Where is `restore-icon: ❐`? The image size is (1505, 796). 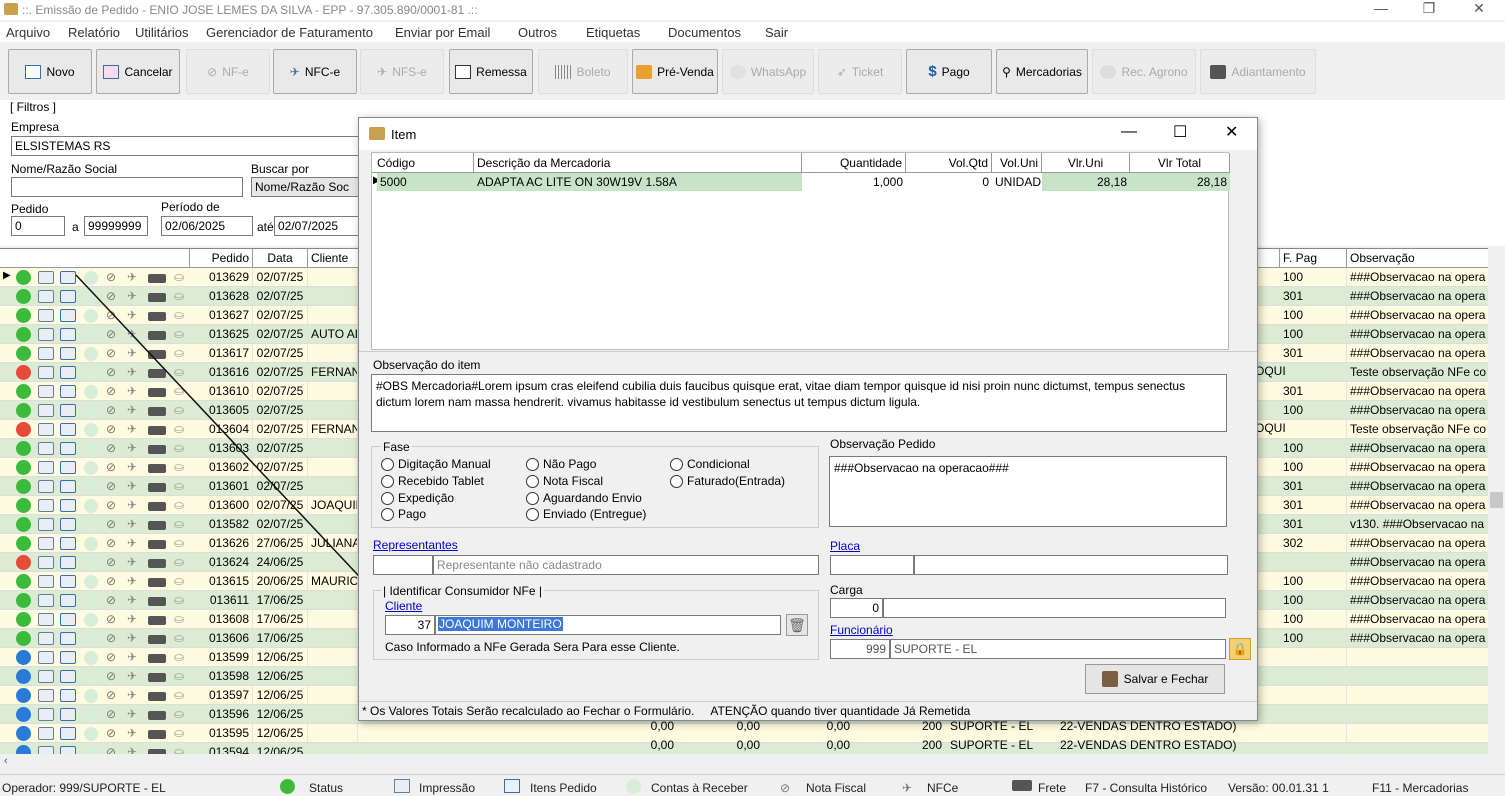
restore-icon: ❐ is located at coordinates (1429, 8).